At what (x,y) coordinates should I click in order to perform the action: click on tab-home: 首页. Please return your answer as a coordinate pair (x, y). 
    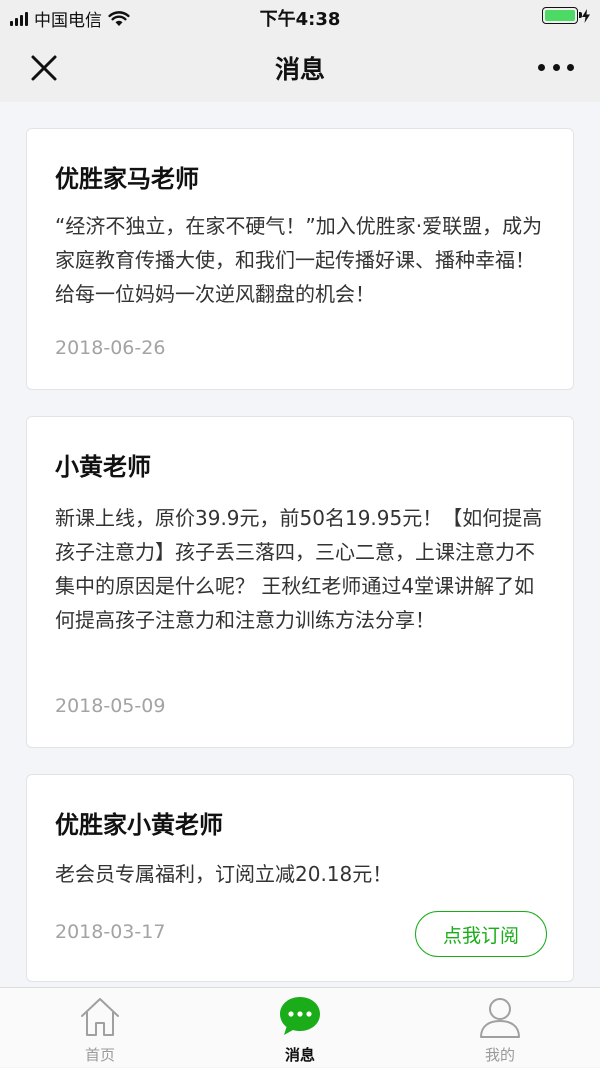
    Looking at the image, I should click on (100, 1028).